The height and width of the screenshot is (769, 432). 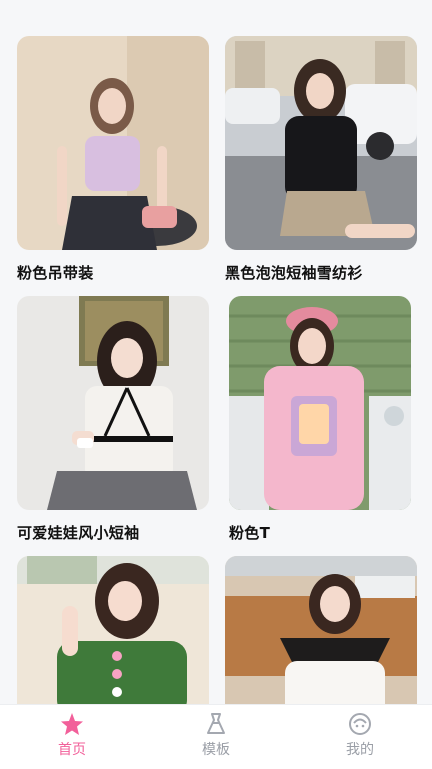 What do you see at coordinates (216, 723) in the screenshot?
I see `dress-icon` at bounding box center [216, 723].